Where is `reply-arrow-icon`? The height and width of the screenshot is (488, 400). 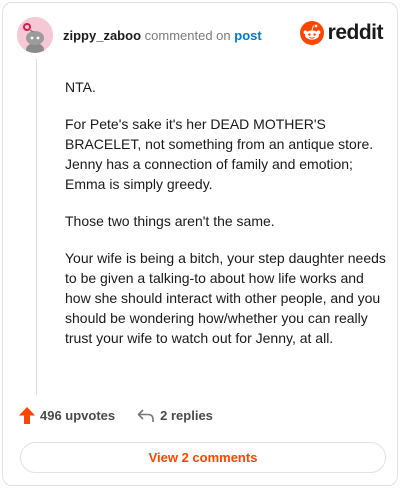
reply-arrow-icon is located at coordinates (145, 415).